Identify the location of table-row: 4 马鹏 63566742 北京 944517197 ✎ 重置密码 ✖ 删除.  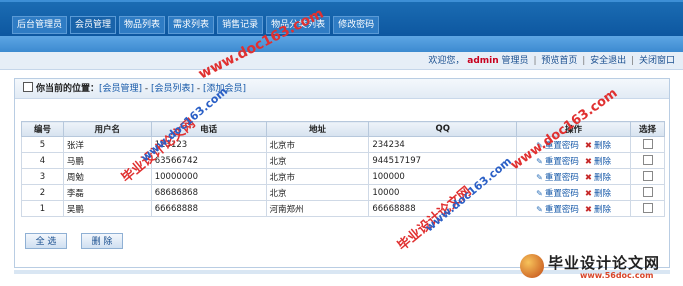
(343, 160).